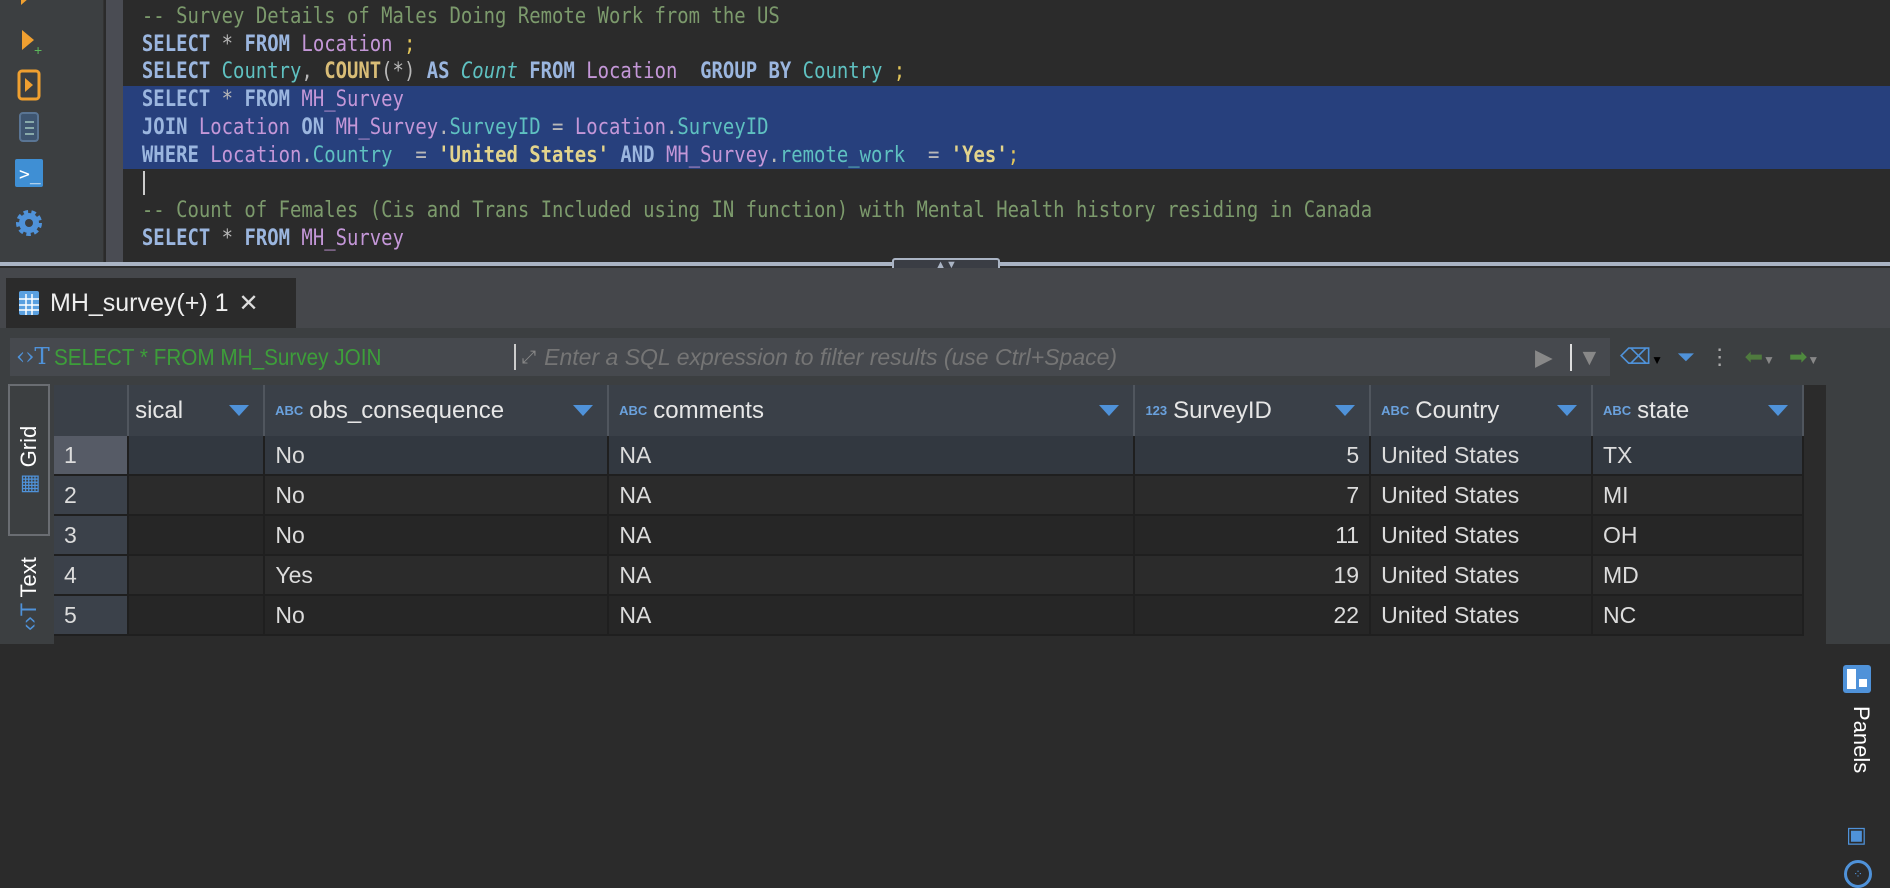 The height and width of the screenshot is (888, 1890). What do you see at coordinates (1253, 455) in the screenshot?
I see `table-cell: 5` at bounding box center [1253, 455].